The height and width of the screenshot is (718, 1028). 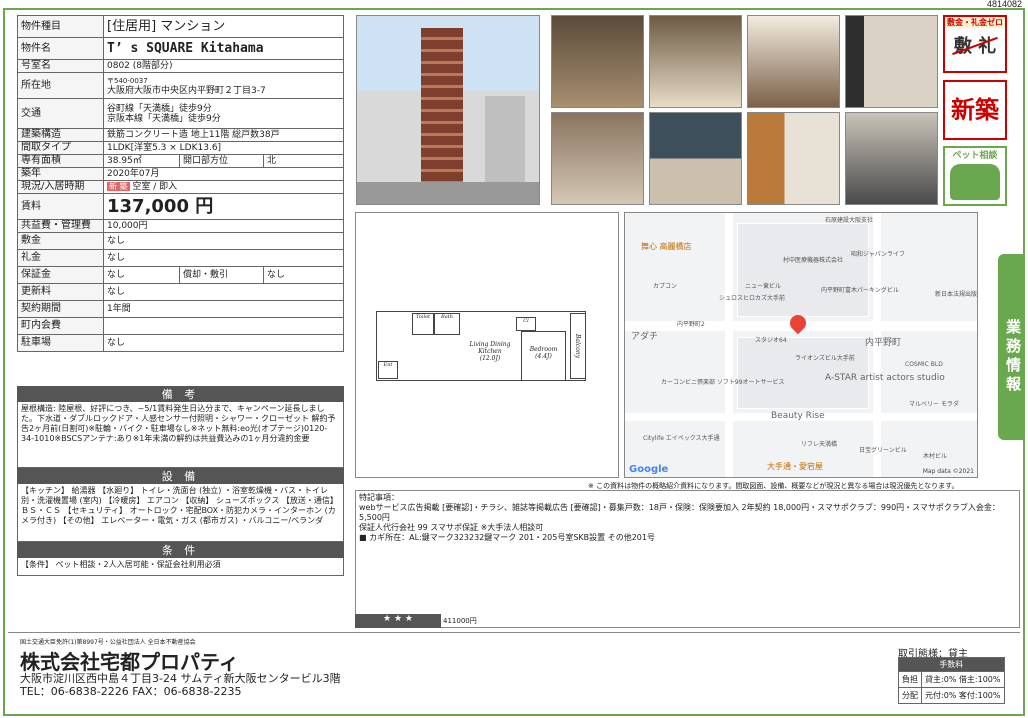 What do you see at coordinates (935, 456) in the screenshot?
I see `map-label: 木村ビル` at bounding box center [935, 456].